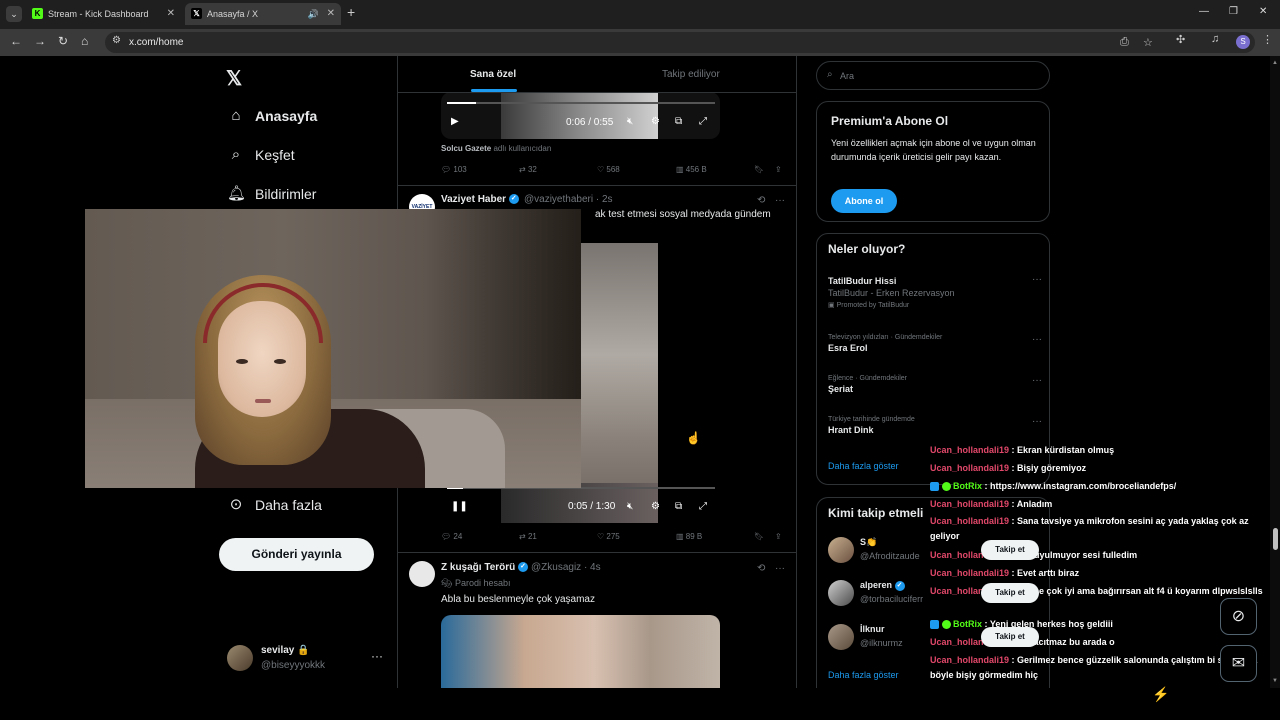 The image size is (1280, 720). What do you see at coordinates (528, 536) in the screenshot?
I see `retweet-button: ⇄ 21` at bounding box center [528, 536].